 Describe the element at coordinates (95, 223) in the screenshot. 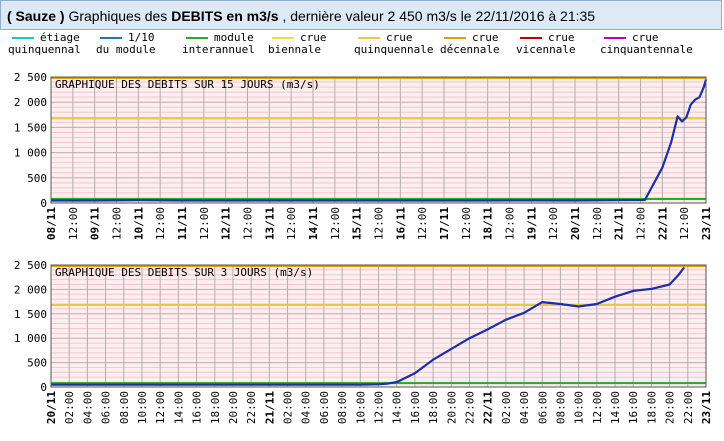

I see `x-tick-label: 09/11` at that location.